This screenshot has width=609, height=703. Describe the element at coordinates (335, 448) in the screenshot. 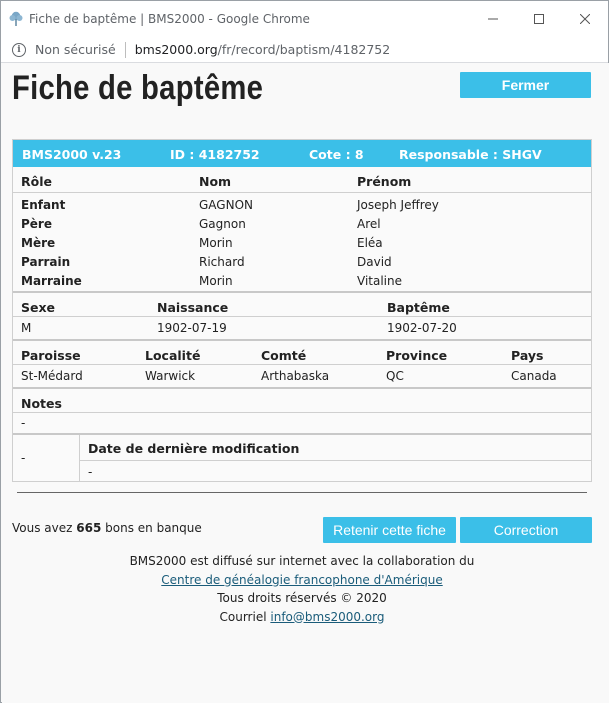

I see `modification-header: Date de dernière modification` at that location.